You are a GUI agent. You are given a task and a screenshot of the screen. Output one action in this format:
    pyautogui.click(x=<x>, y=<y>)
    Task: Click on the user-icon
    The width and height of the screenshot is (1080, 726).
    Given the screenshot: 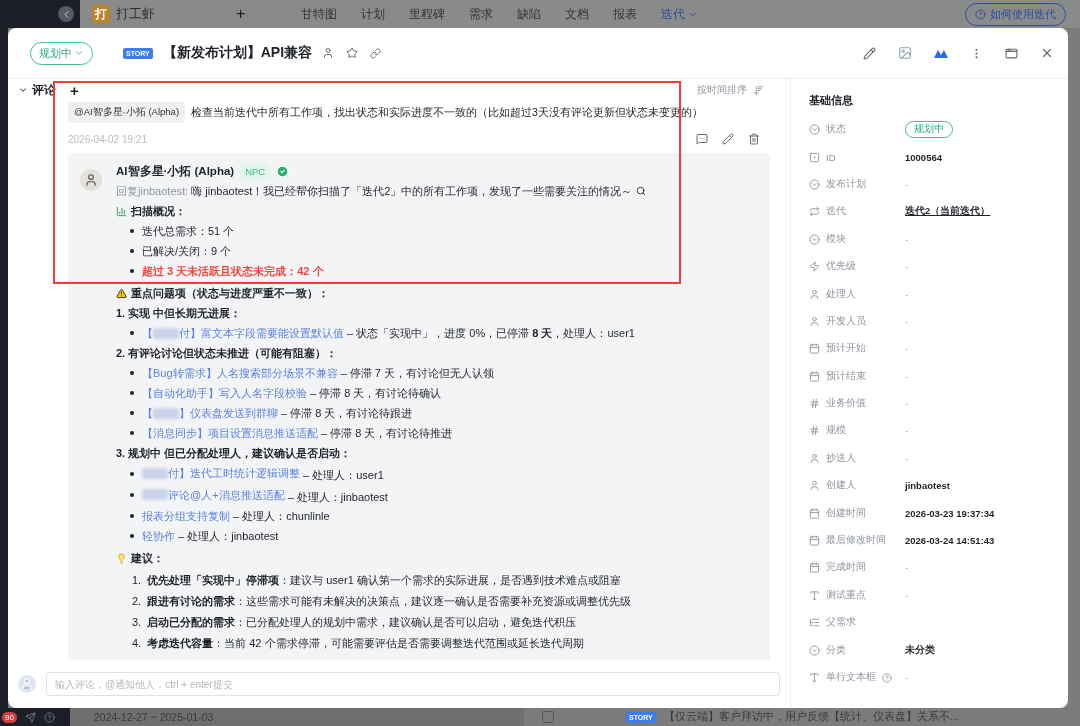 What is the action you would take?
    pyautogui.click(x=328, y=53)
    